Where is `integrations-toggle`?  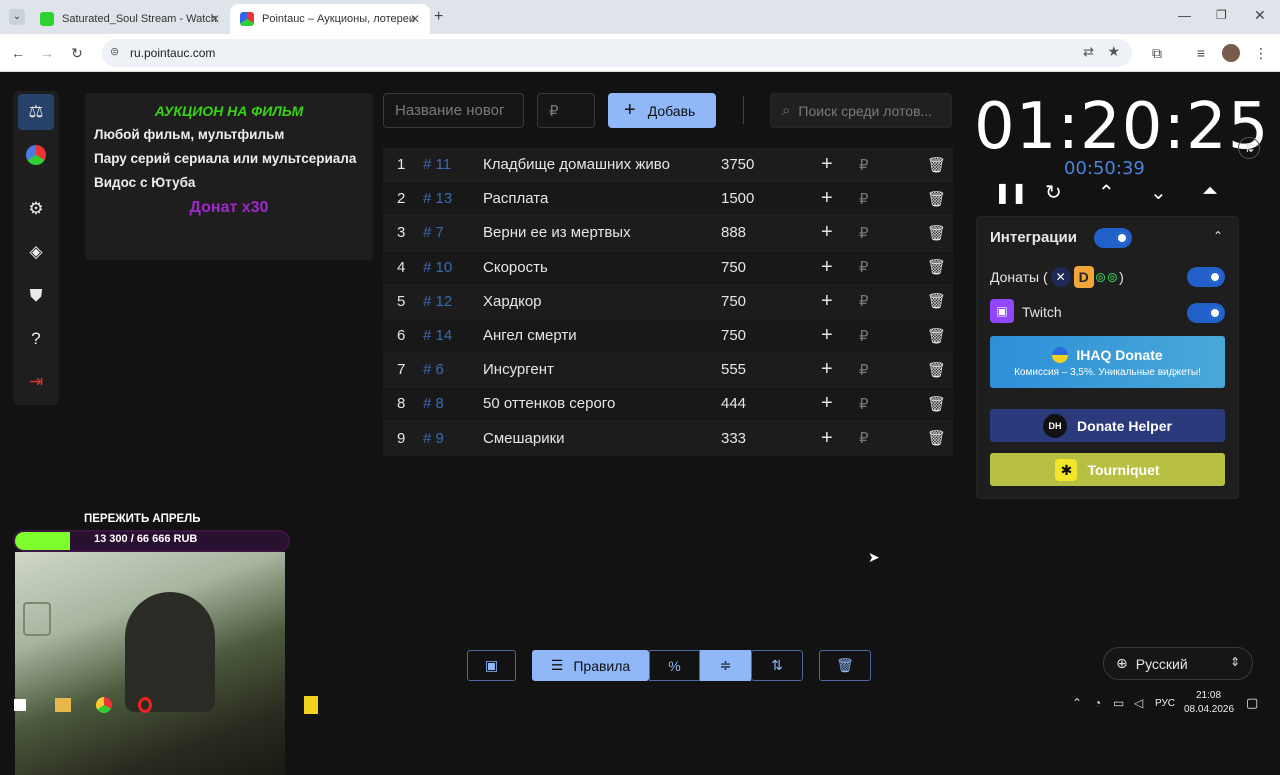 integrations-toggle is located at coordinates (1113, 238).